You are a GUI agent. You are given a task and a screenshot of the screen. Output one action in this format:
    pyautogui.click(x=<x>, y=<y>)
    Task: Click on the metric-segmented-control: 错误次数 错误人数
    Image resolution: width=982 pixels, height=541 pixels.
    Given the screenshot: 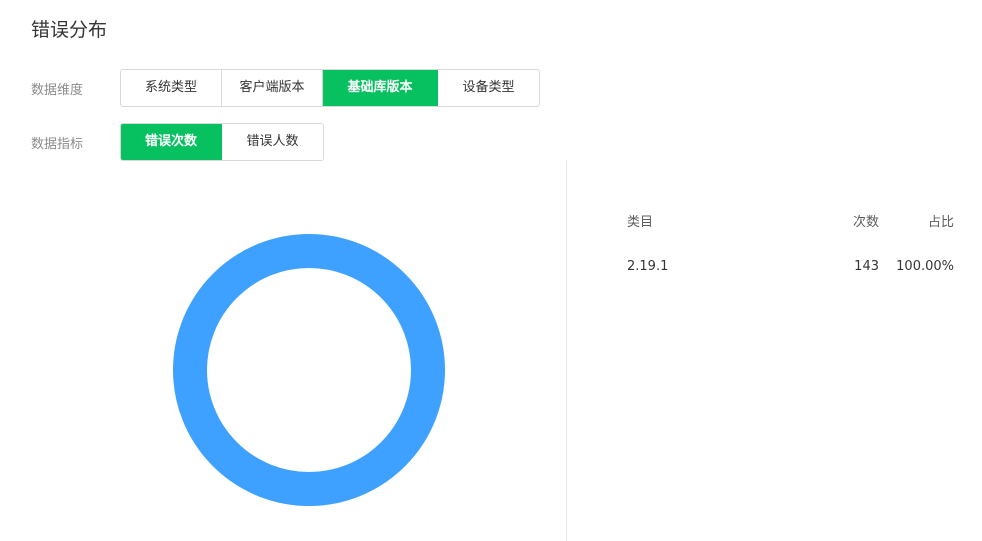 What is the action you would take?
    pyautogui.click(x=222, y=142)
    